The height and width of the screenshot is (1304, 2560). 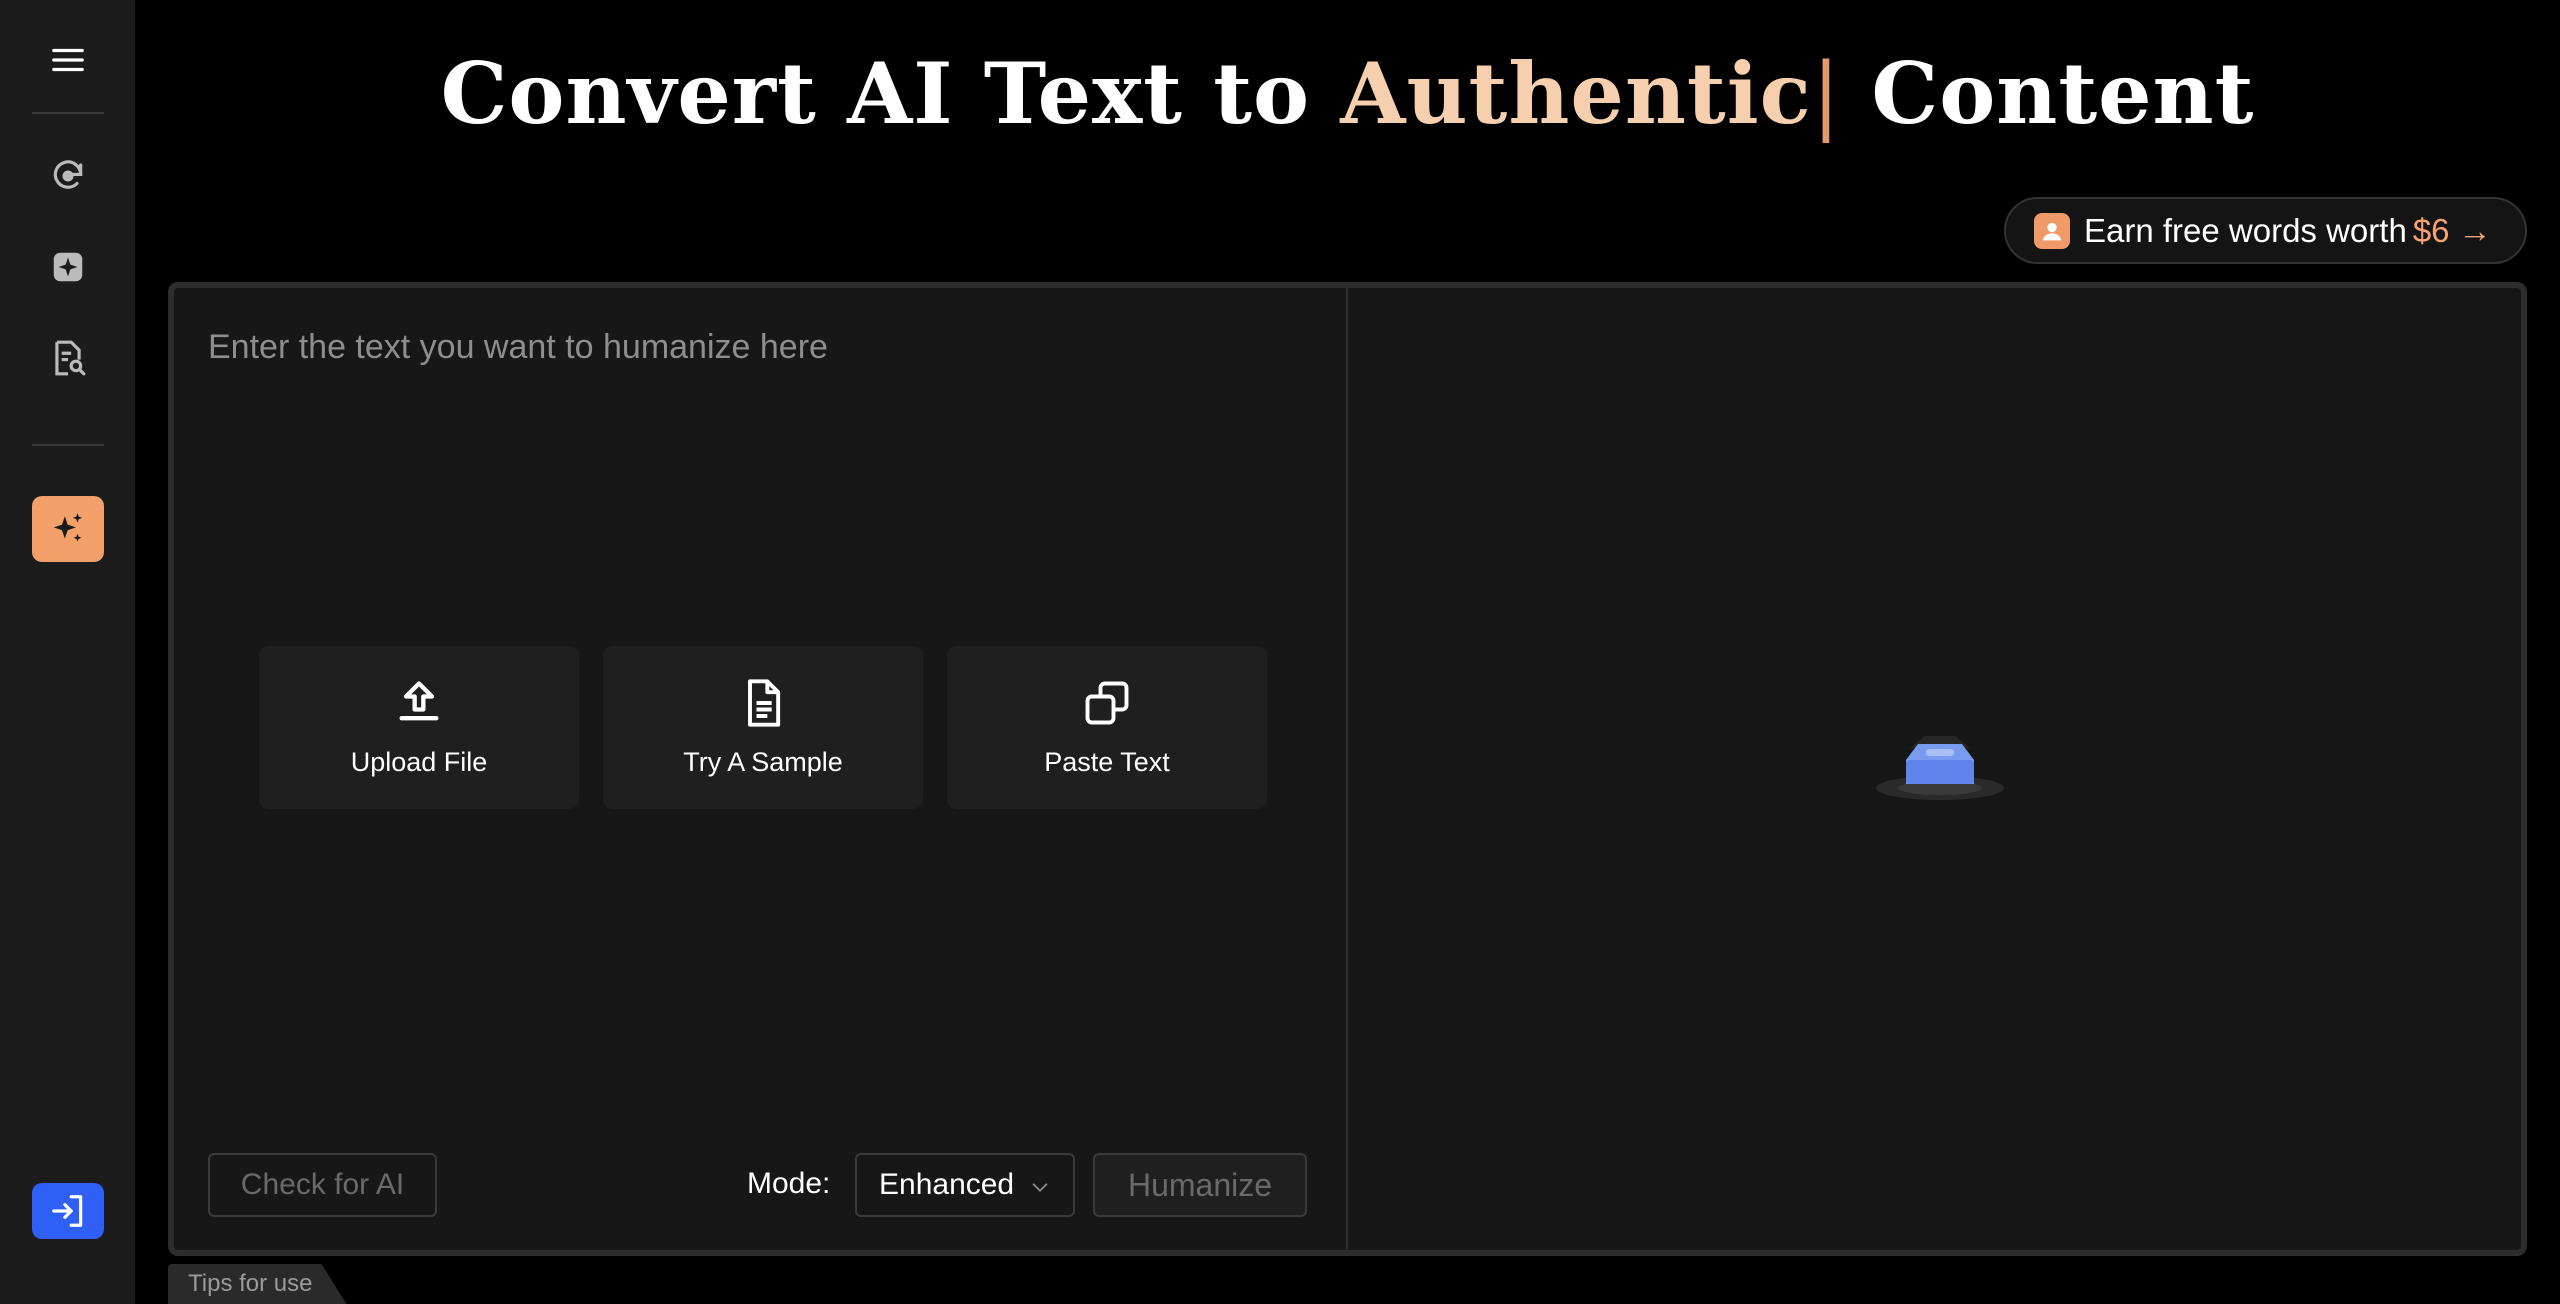 I want to click on try-sample-button: Try A Sample, so click(x=763, y=727).